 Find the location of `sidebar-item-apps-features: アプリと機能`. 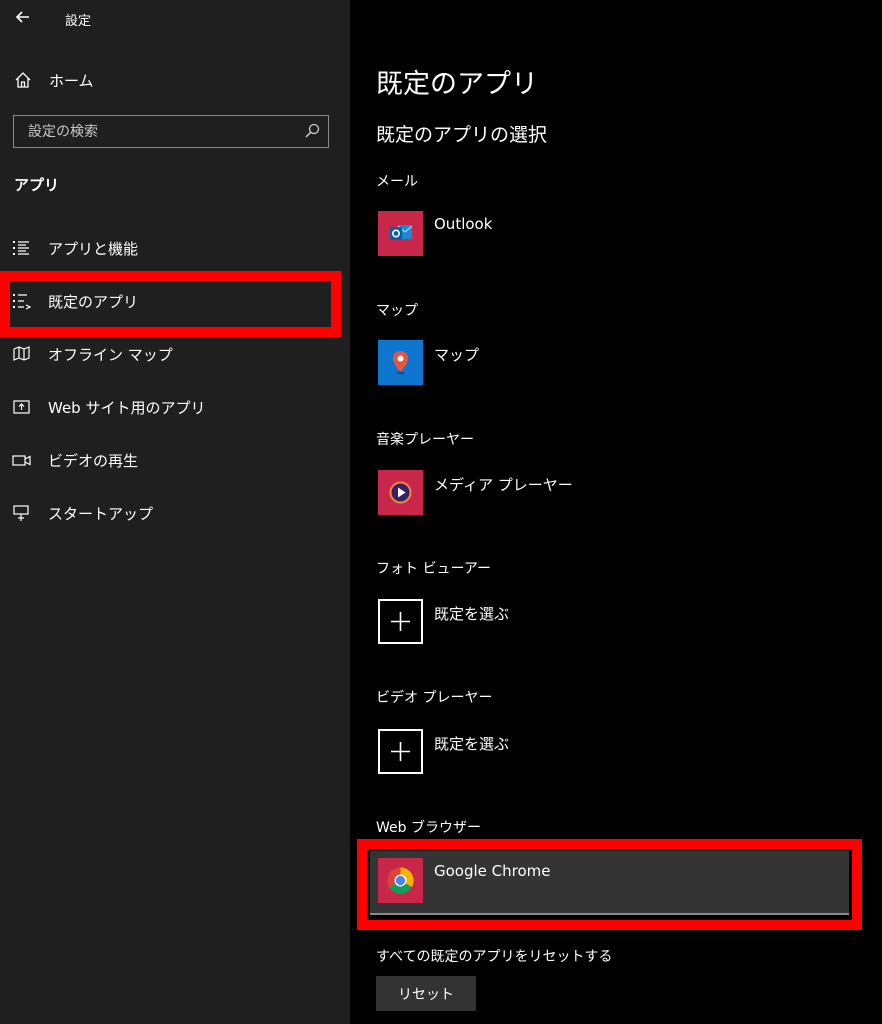

sidebar-item-apps-features: アプリと機能 is located at coordinates (175, 248).